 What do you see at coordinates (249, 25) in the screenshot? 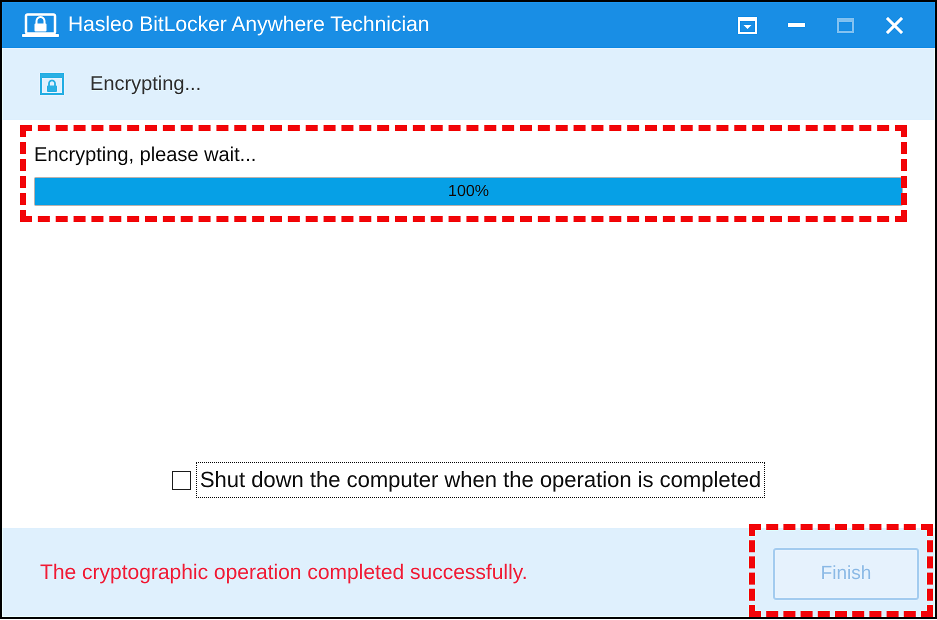
I see `window-title: Hasleo BitLocker Anywhere Technician` at bounding box center [249, 25].